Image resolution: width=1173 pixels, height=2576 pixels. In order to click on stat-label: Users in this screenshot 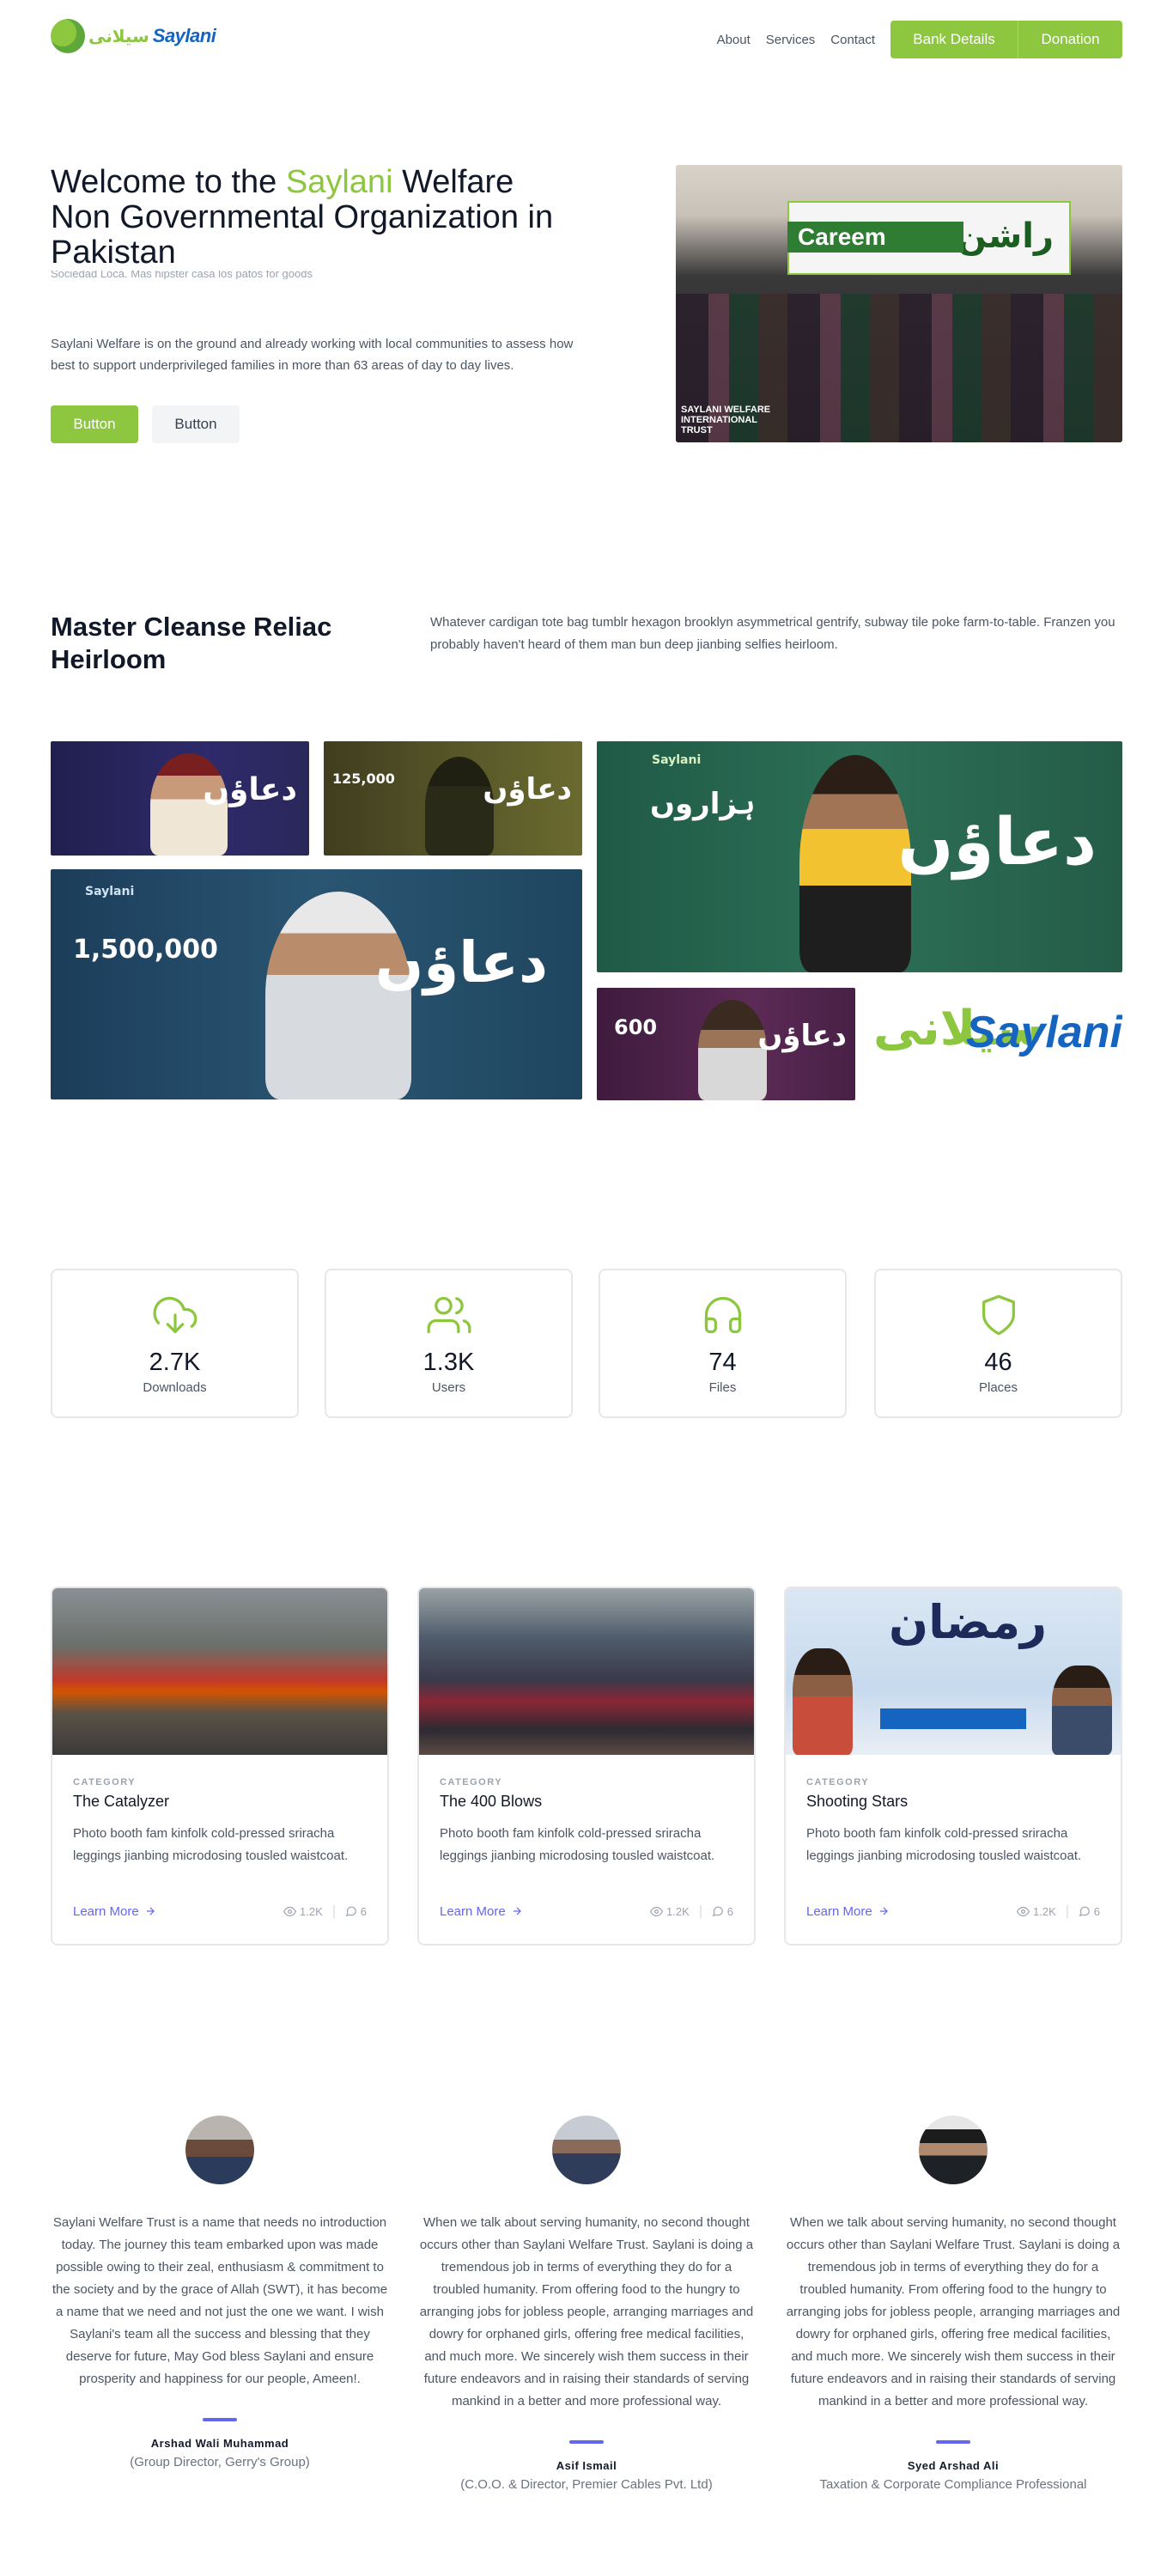, I will do `click(448, 1387)`.